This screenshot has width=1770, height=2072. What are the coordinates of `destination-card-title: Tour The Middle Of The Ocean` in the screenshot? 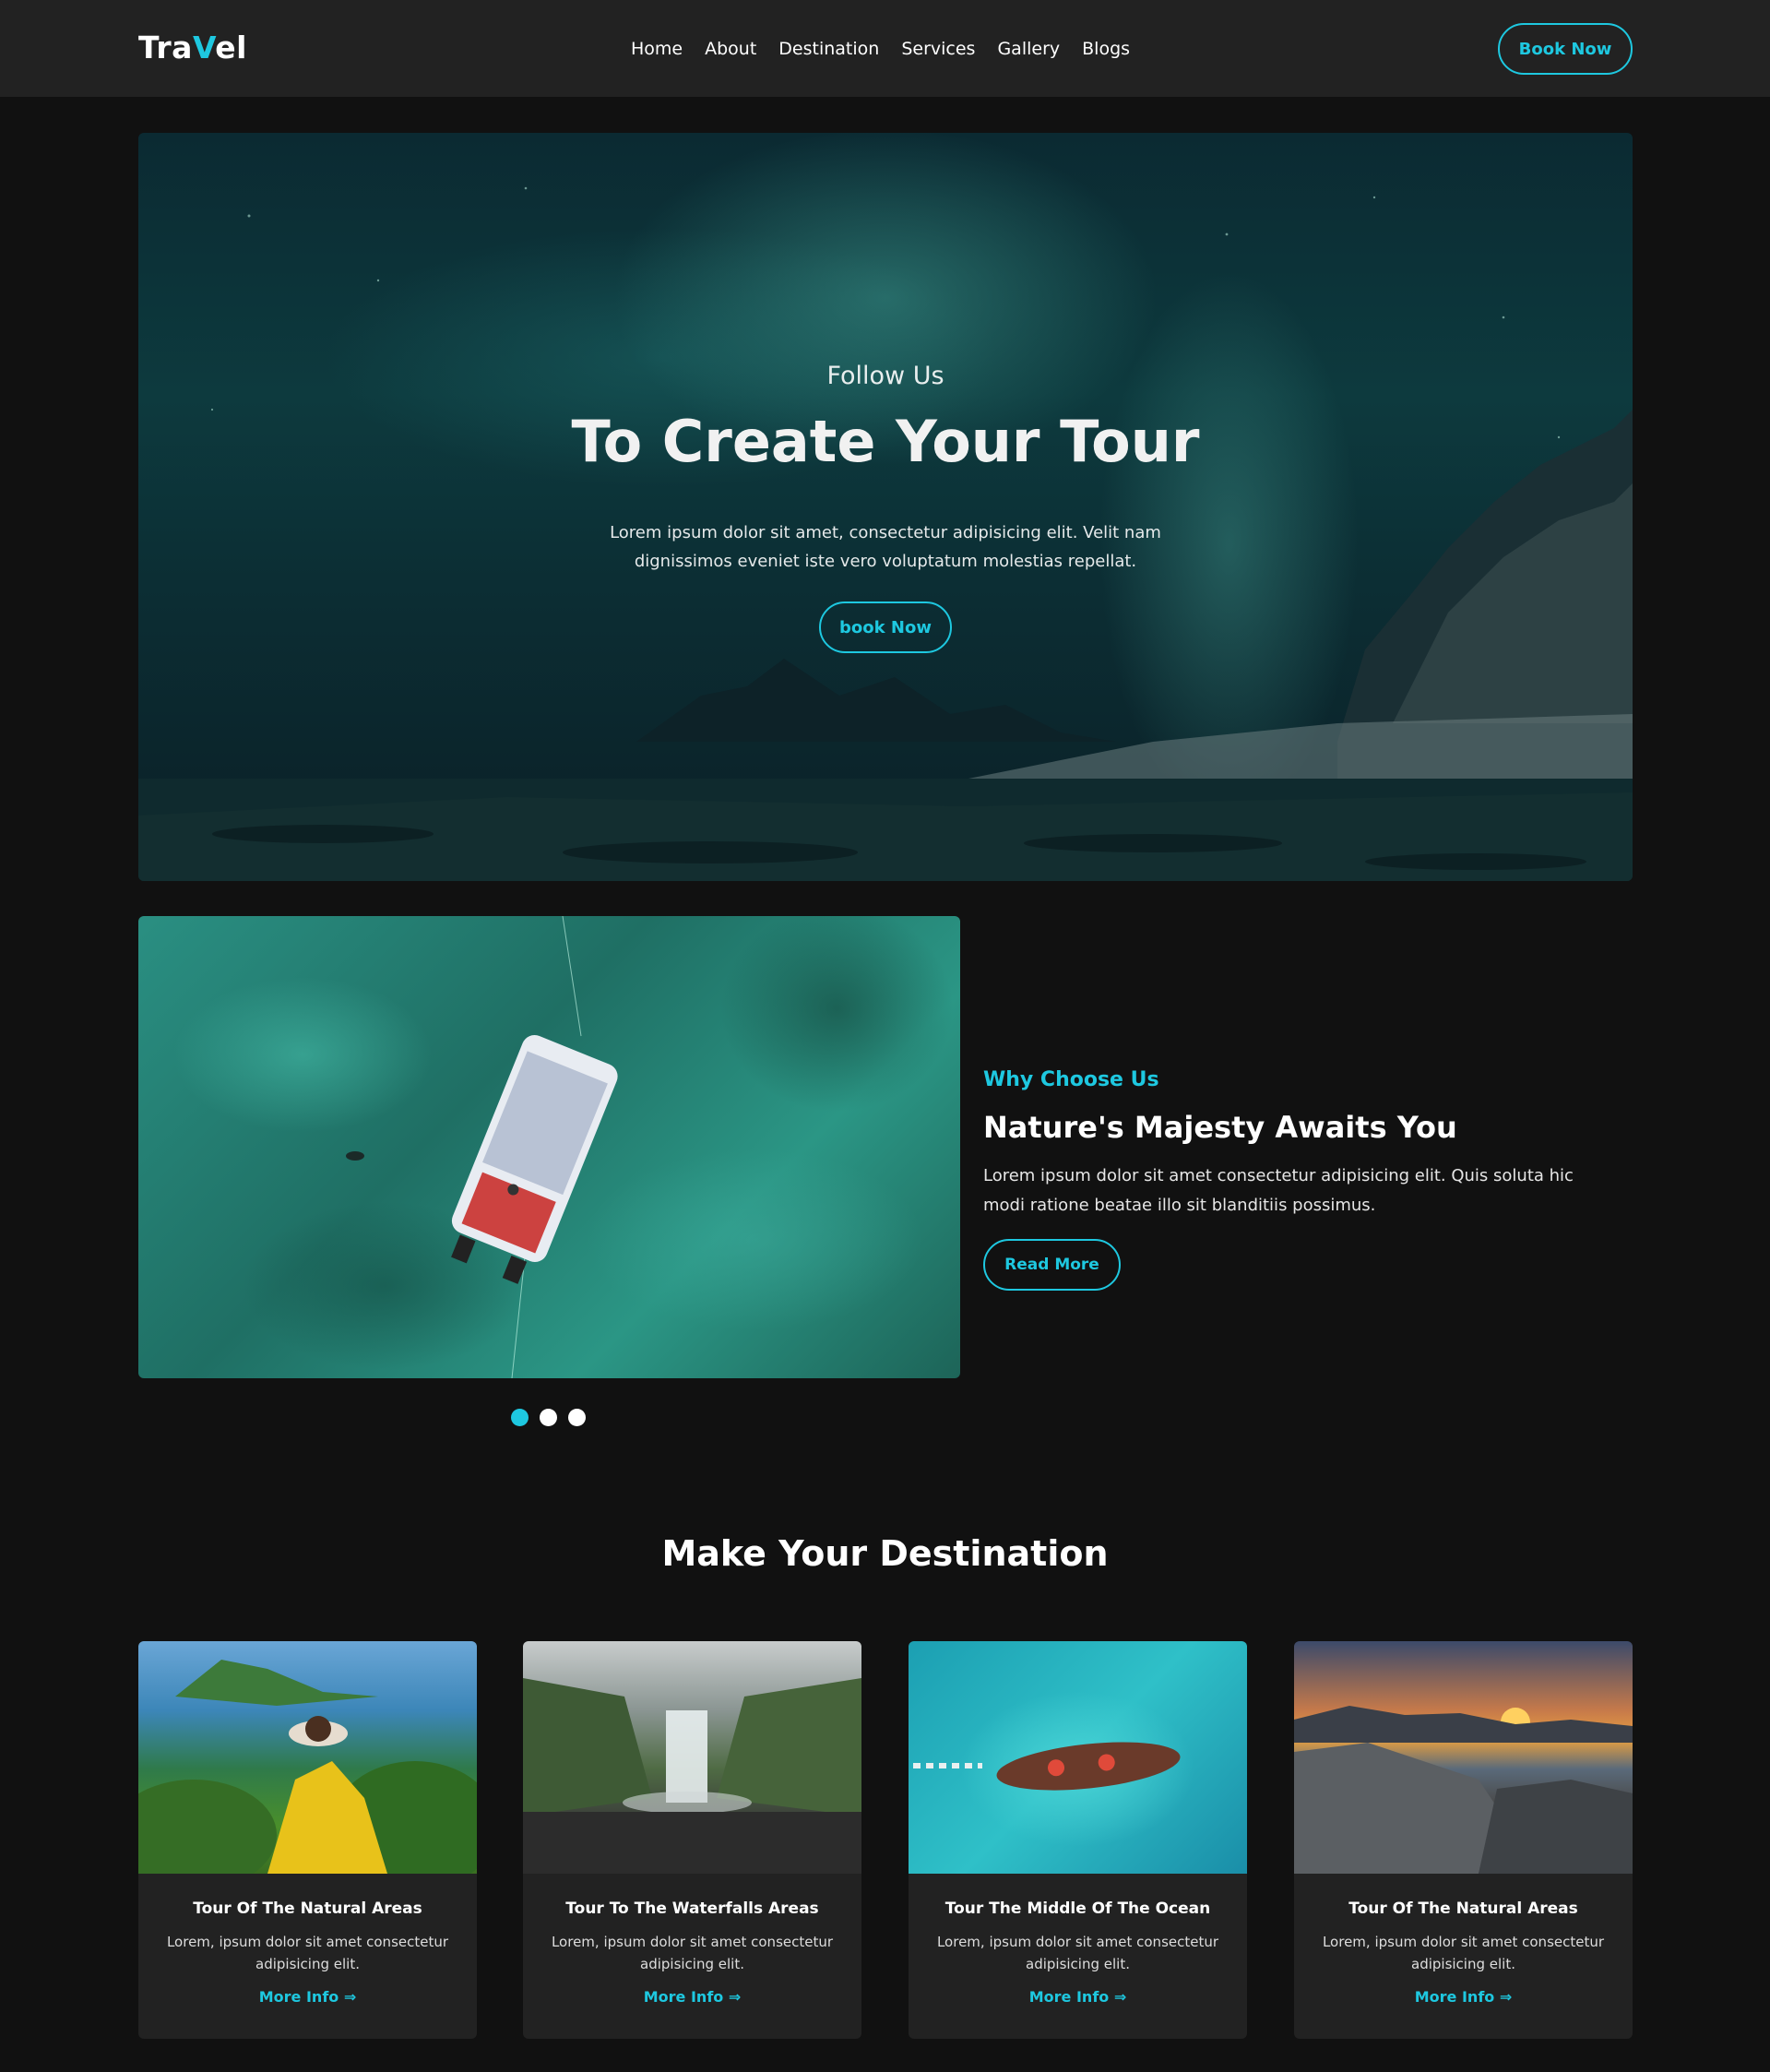 It's located at (1077, 1908).